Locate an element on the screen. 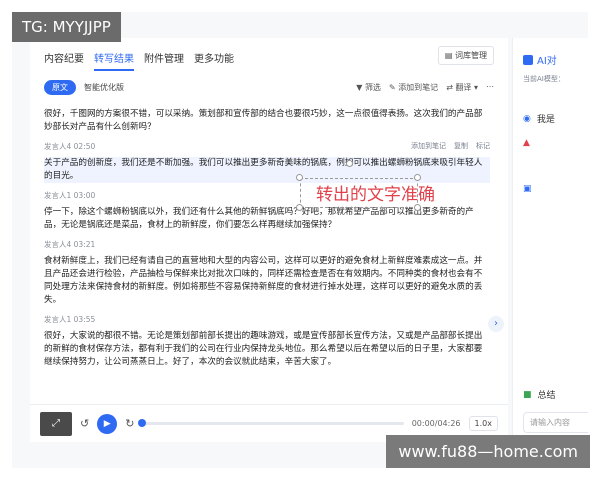 The image size is (600, 480). mark-tool: 标记 is located at coordinates (483, 146).